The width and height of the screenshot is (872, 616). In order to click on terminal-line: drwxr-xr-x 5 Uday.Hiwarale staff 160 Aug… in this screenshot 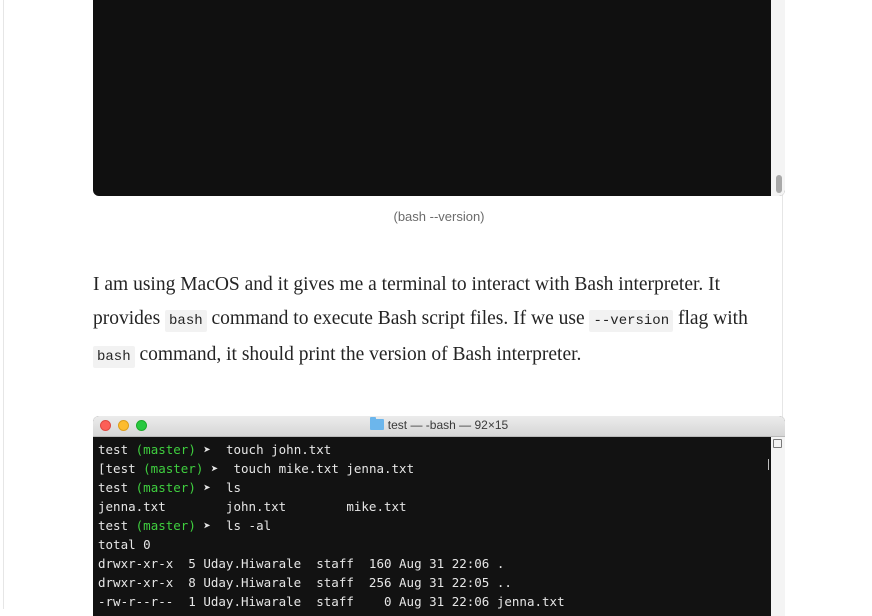, I will do `click(434, 563)`.